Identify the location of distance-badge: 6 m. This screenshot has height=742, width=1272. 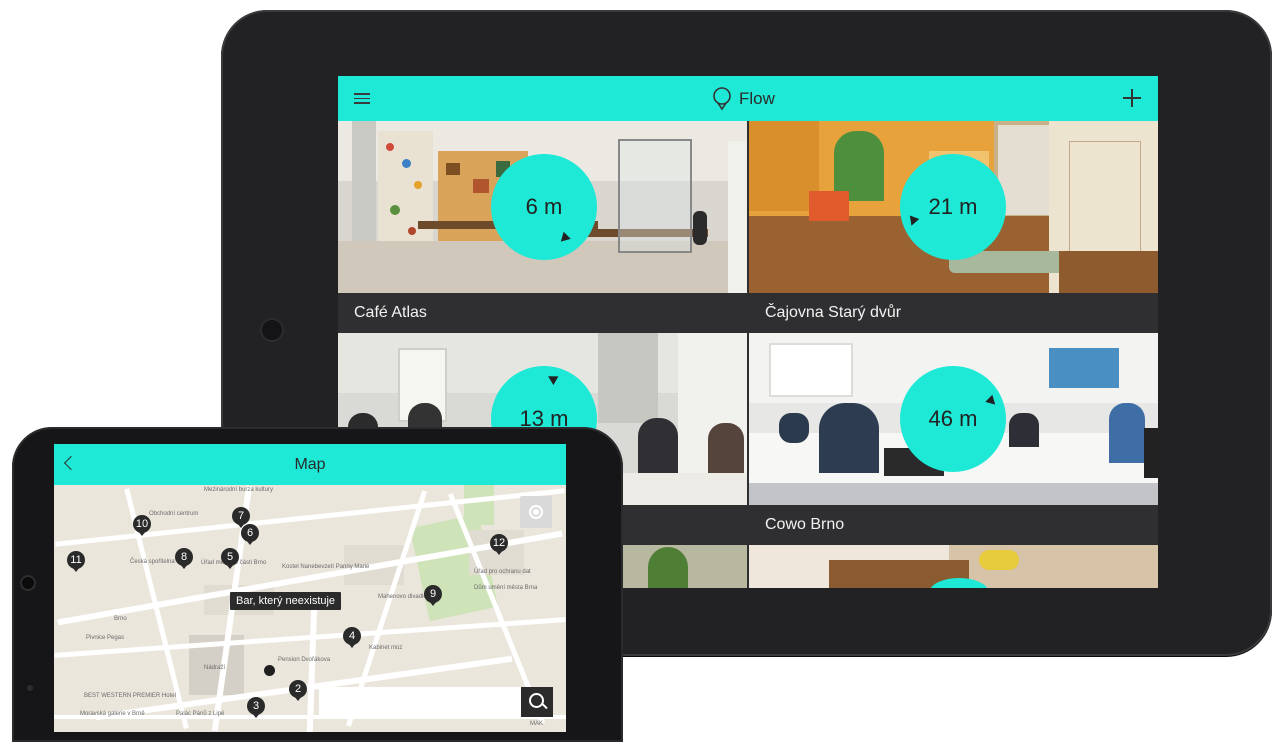
(544, 207).